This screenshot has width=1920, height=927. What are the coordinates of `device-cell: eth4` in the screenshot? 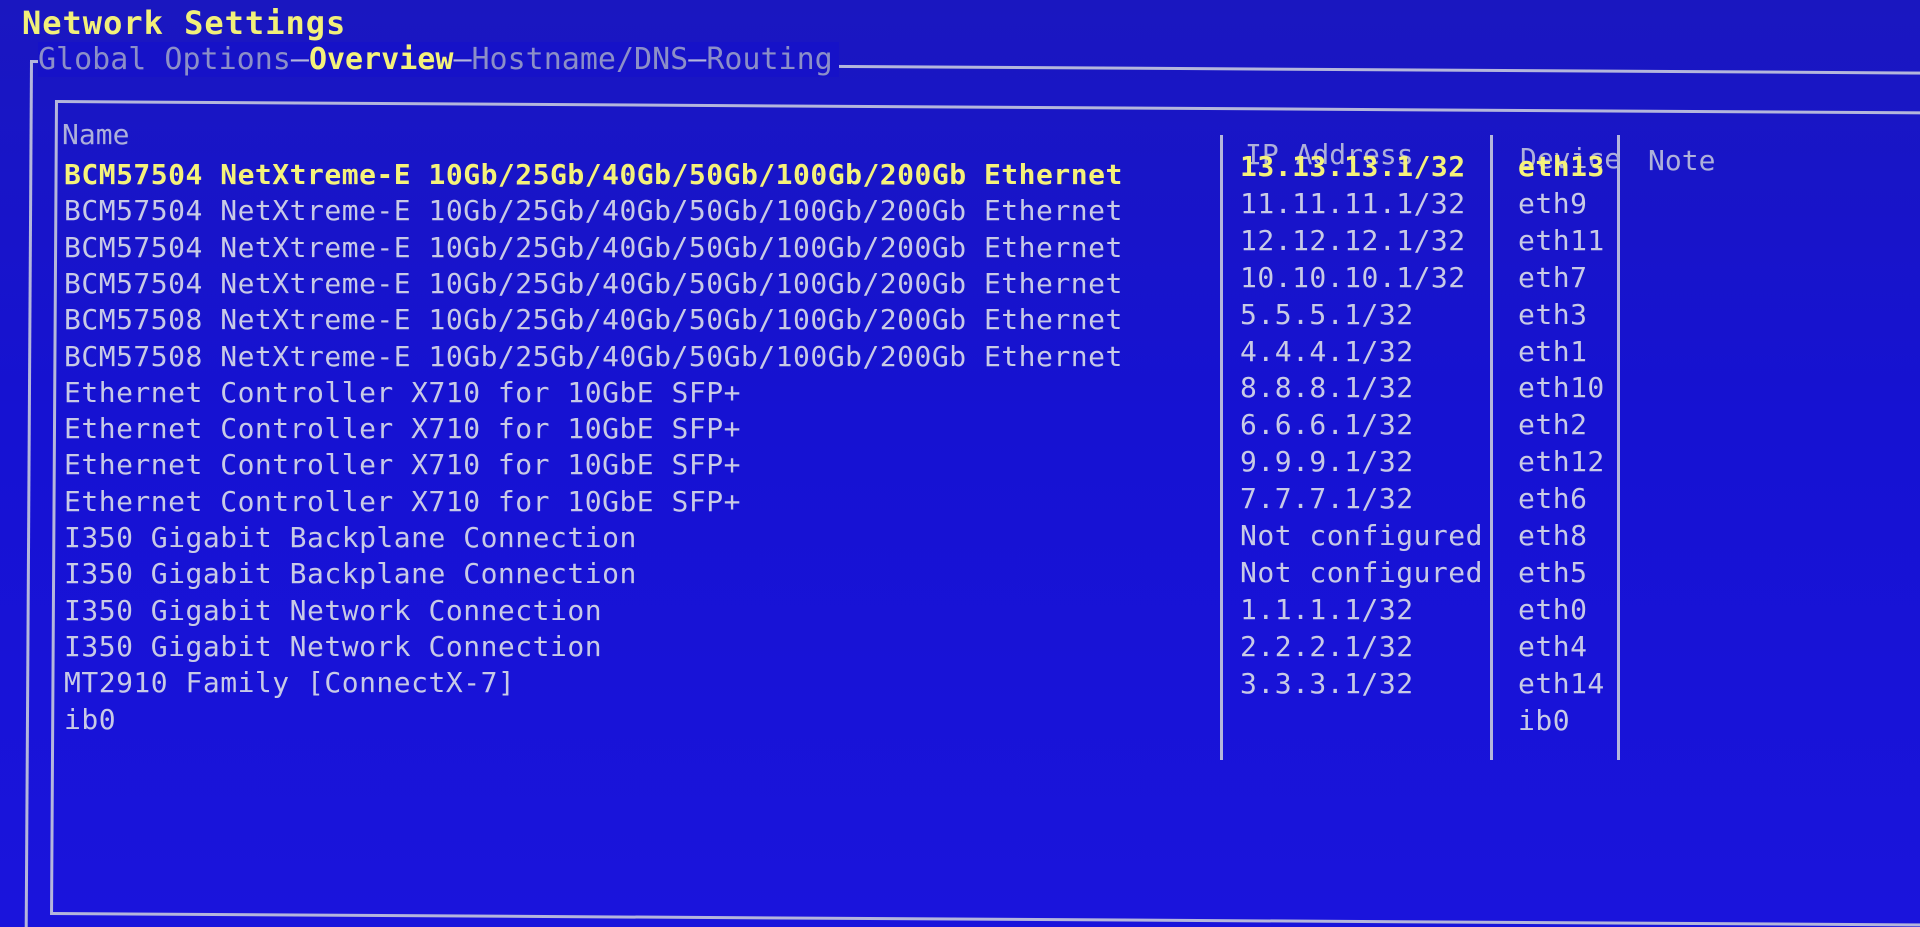 It's located at (1552, 646).